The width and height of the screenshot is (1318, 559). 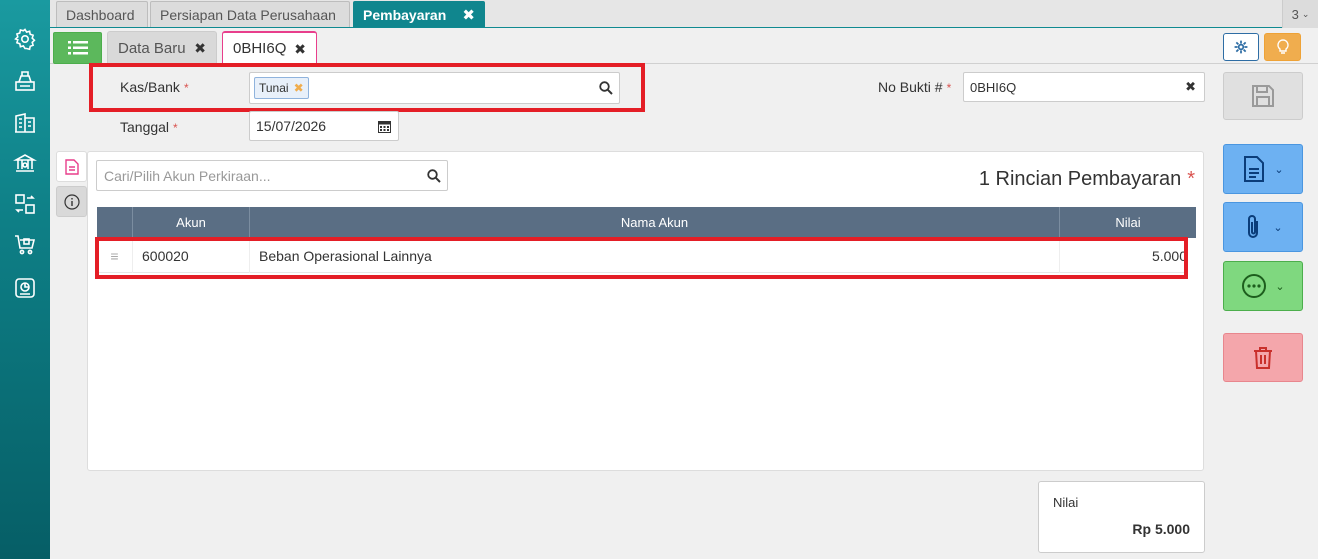 I want to click on info-icon, so click(x=71, y=201).